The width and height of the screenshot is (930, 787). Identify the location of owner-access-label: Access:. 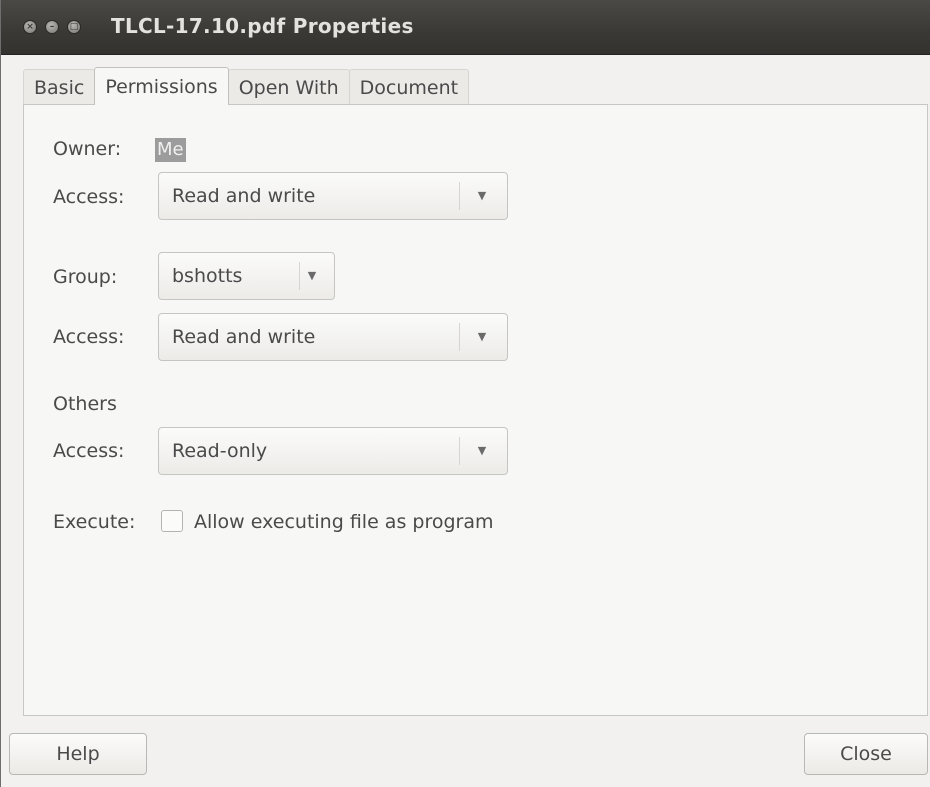
(89, 197).